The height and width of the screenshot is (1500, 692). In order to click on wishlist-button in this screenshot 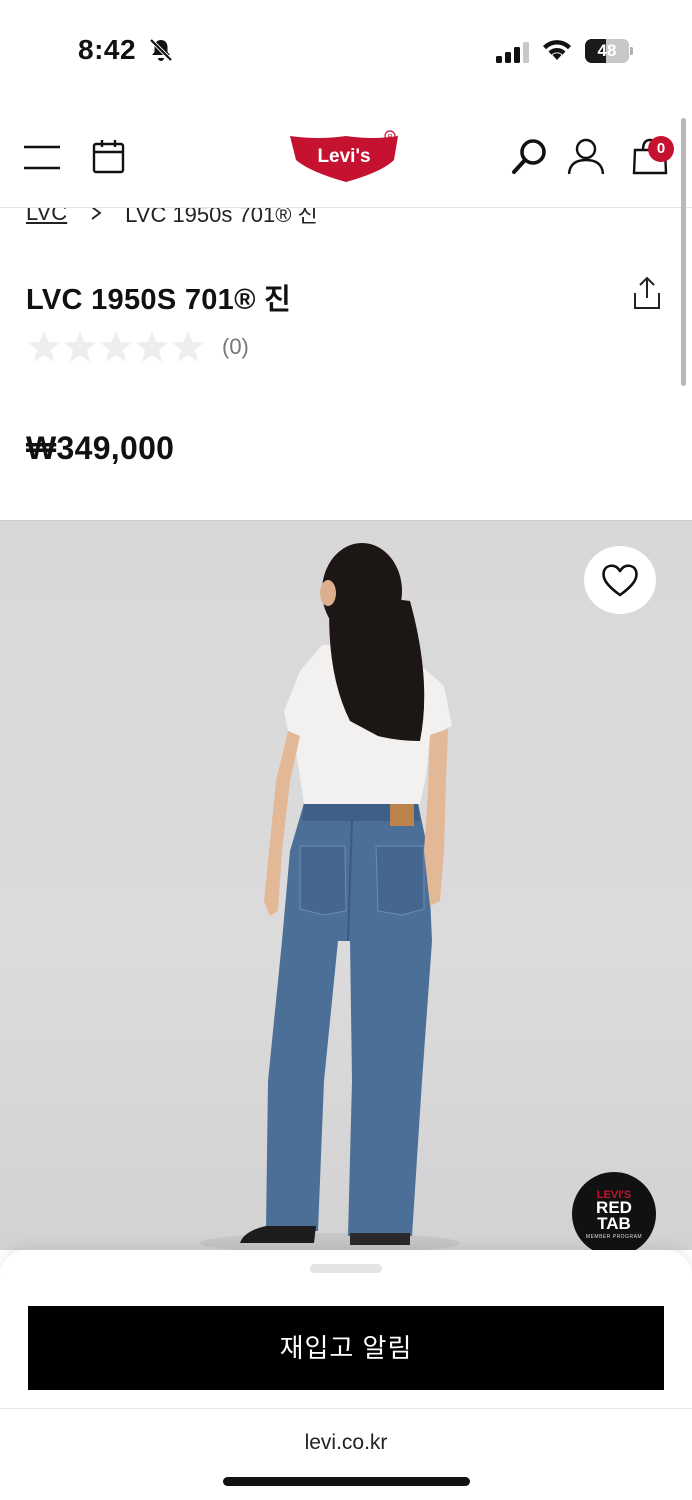, I will do `click(620, 580)`.